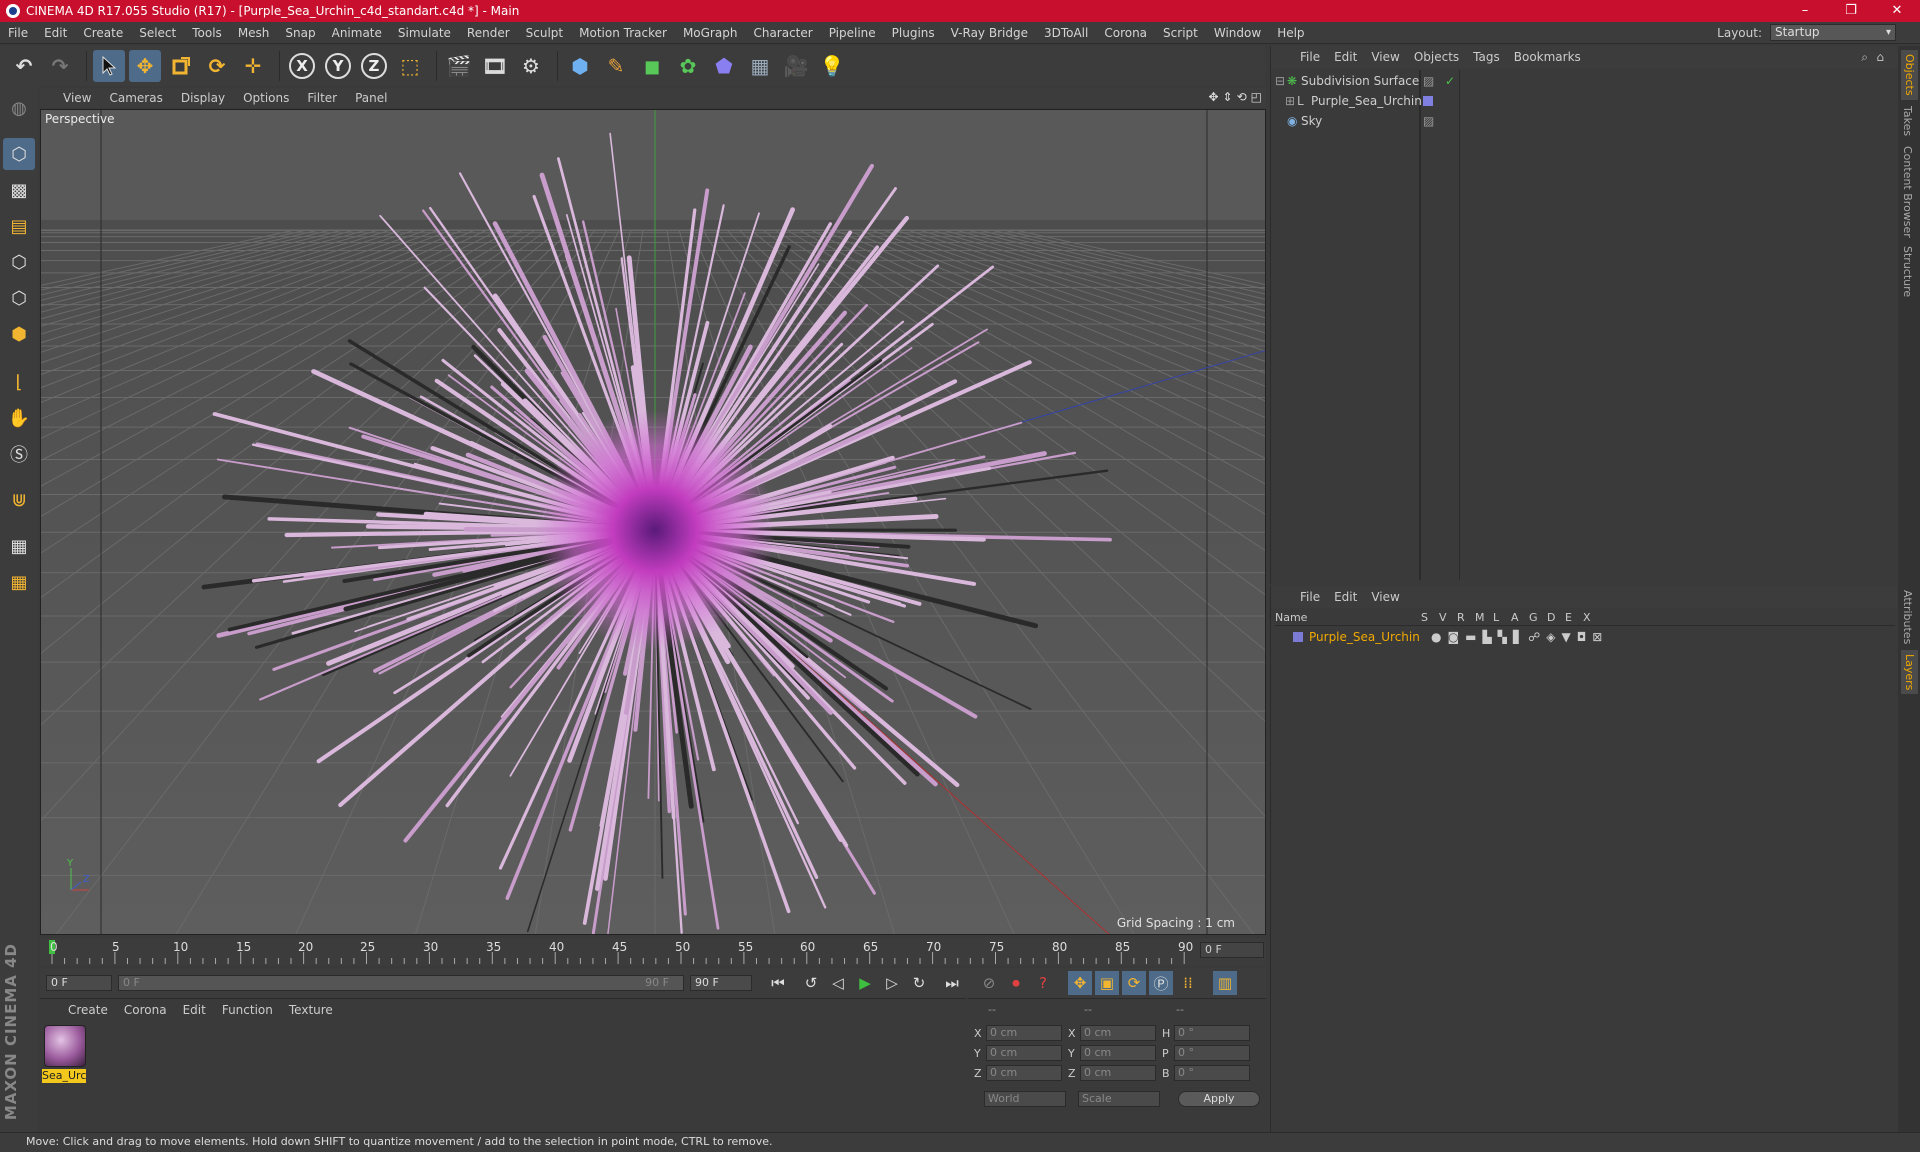 The height and width of the screenshot is (1152, 1920). I want to click on tab-structure: Structure, so click(1907, 271).